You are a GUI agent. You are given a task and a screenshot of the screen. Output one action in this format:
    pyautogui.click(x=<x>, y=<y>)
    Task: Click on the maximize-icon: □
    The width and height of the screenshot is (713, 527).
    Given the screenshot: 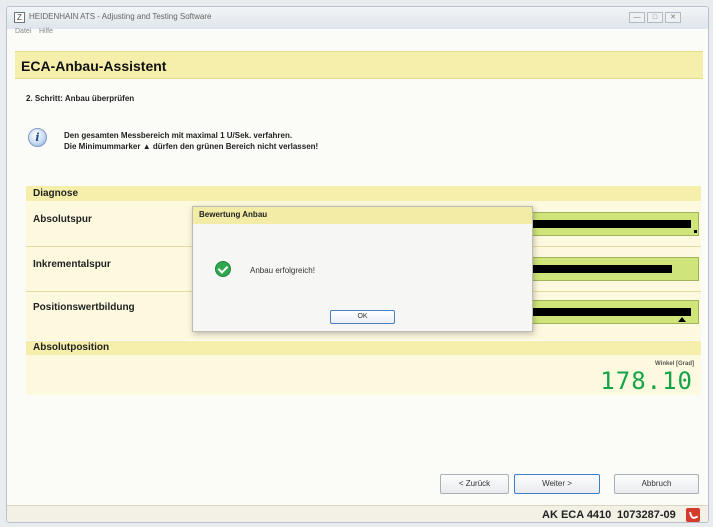 What is the action you would take?
    pyautogui.click(x=655, y=17)
    